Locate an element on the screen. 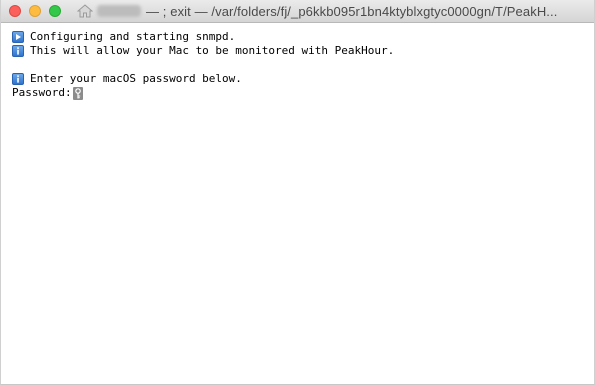  minimize-button is located at coordinates (35, 11).